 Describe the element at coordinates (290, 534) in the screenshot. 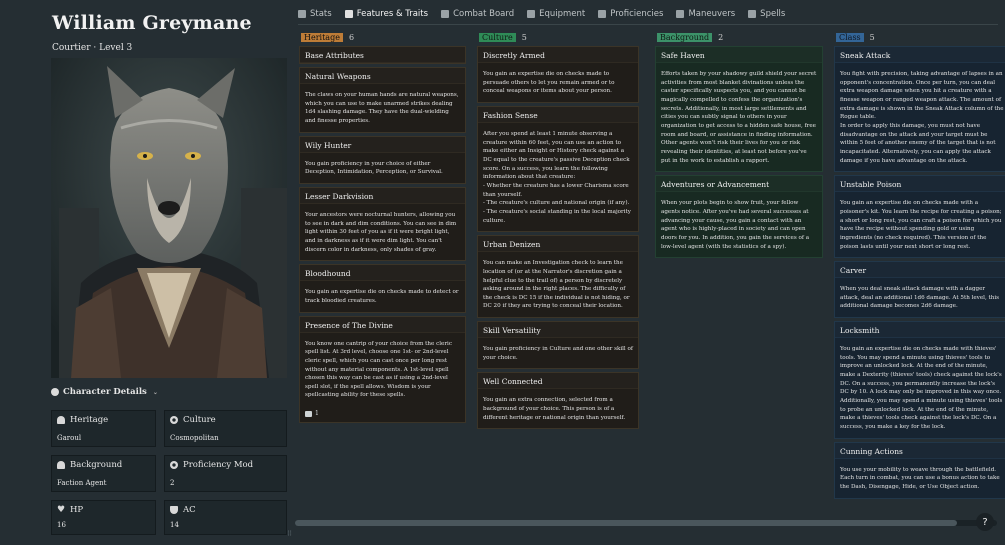

I see `drag-handle-icon: ⠿` at that location.